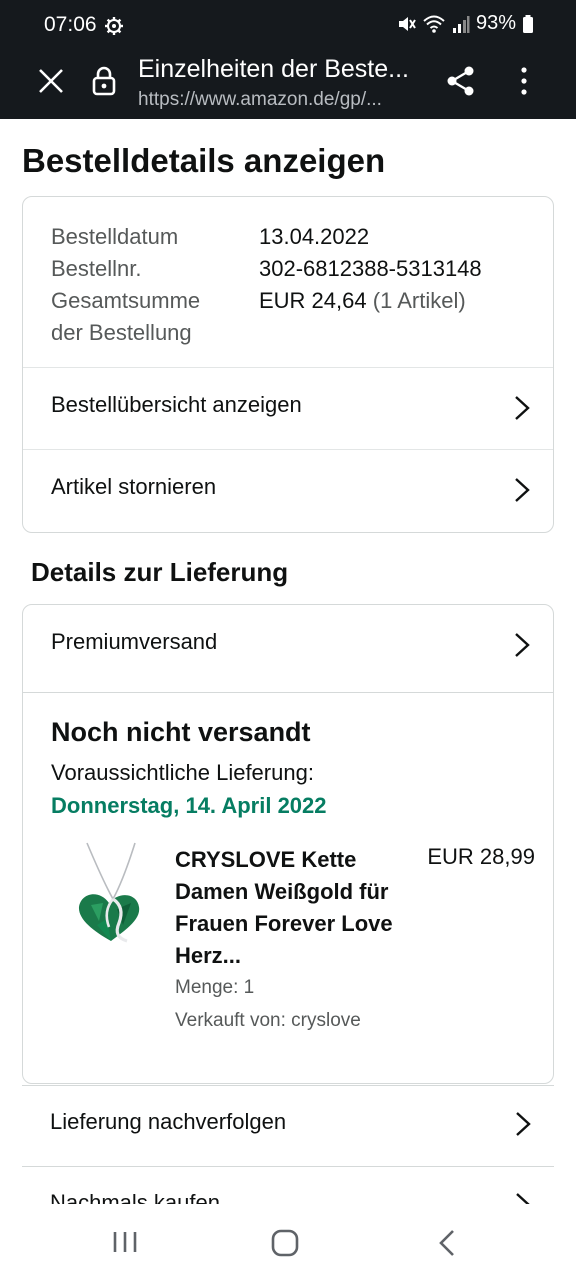 The height and width of the screenshot is (1280, 576). What do you see at coordinates (461, 81) in the screenshot?
I see `share-icon` at bounding box center [461, 81].